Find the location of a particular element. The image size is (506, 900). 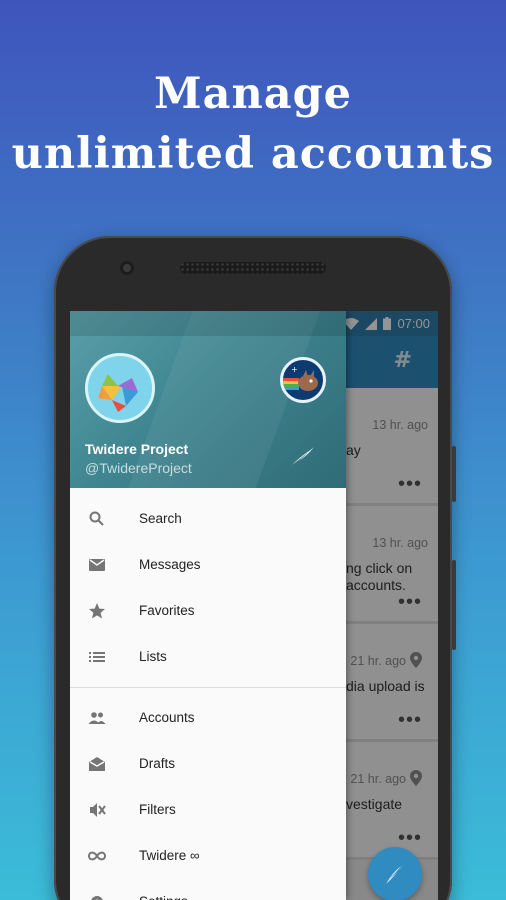

star-icon is located at coordinates (97, 611).